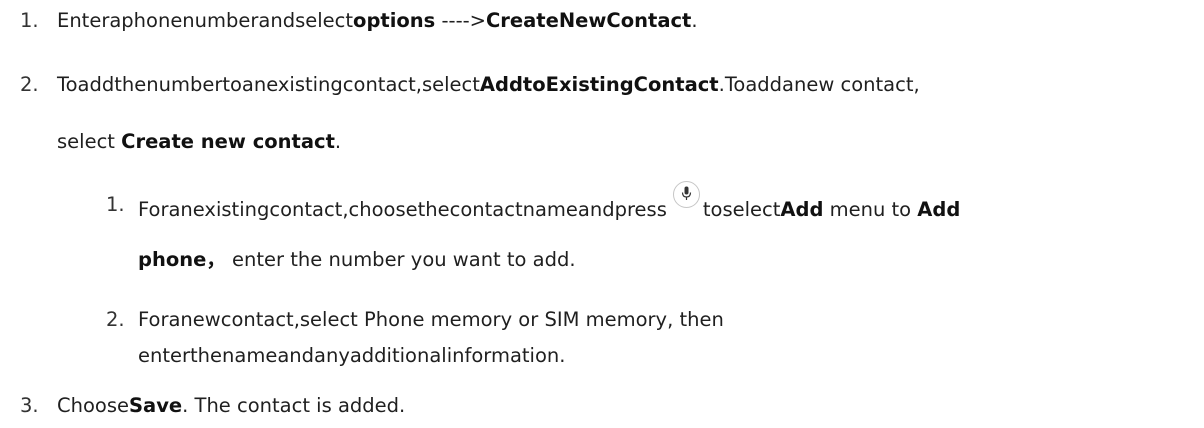 Image resolution: width=1204 pixels, height=428 pixels. Describe the element at coordinates (352, 355) in the screenshot. I see `substep-text: enterthenameandanyadditionalinformation.` at that location.